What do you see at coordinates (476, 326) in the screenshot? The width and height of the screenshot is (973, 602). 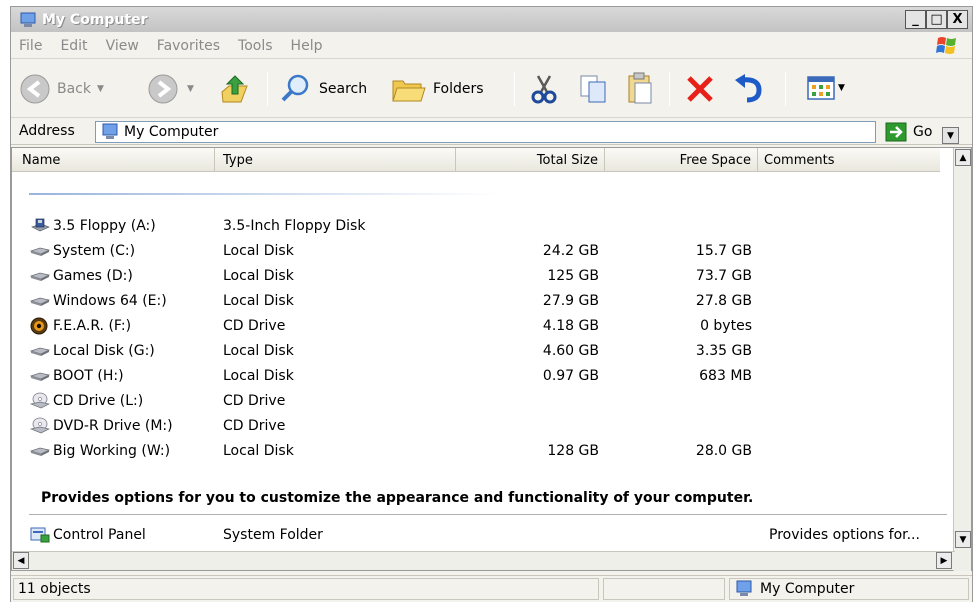 I see `list-item: F.E.A.R. (F:) CD Drive 4.18 GB 0 bytes` at bounding box center [476, 326].